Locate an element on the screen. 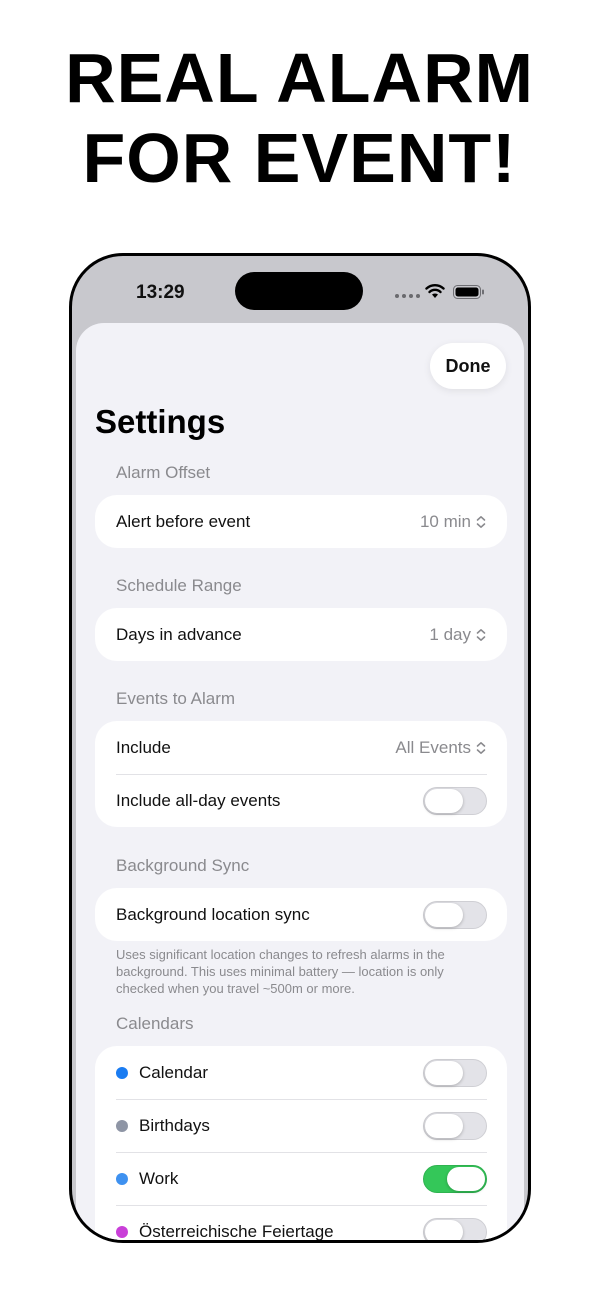 The height and width of the screenshot is (1300, 599). promo-headline: REAL ALARM FOR EVENT! is located at coordinates (299, 118).